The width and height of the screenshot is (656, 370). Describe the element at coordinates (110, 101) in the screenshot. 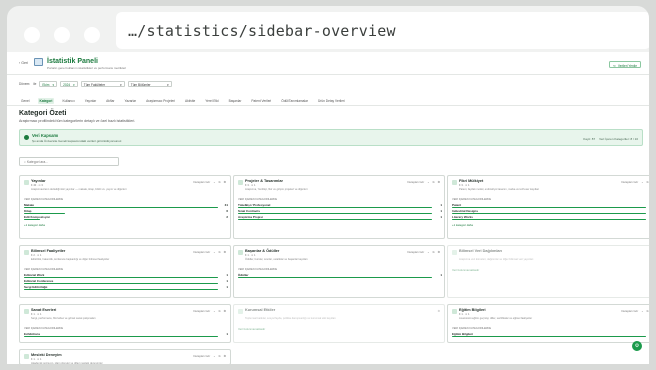

I see `tab-item: Atıflar` at that location.